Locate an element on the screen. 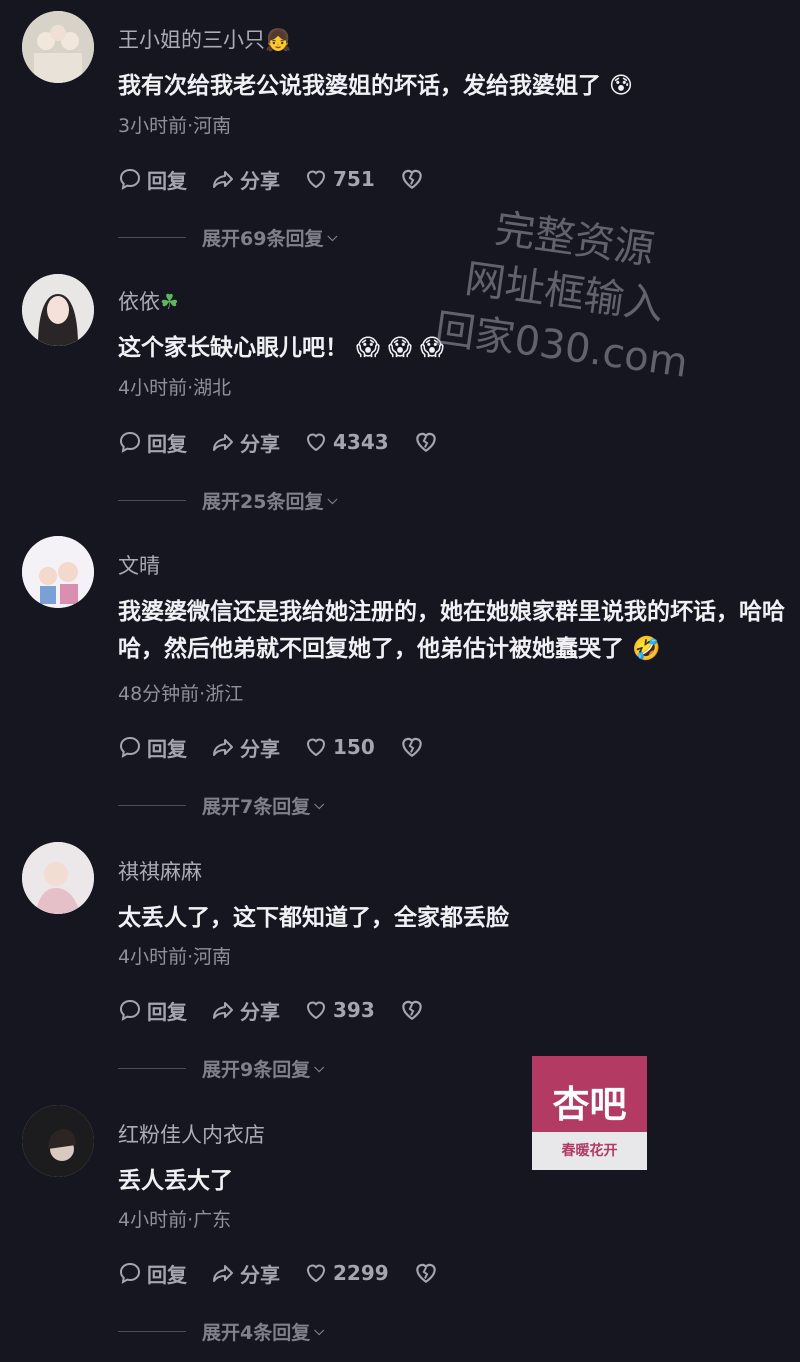  action-bar: 回复 分享 751 is located at coordinates (286, 179).